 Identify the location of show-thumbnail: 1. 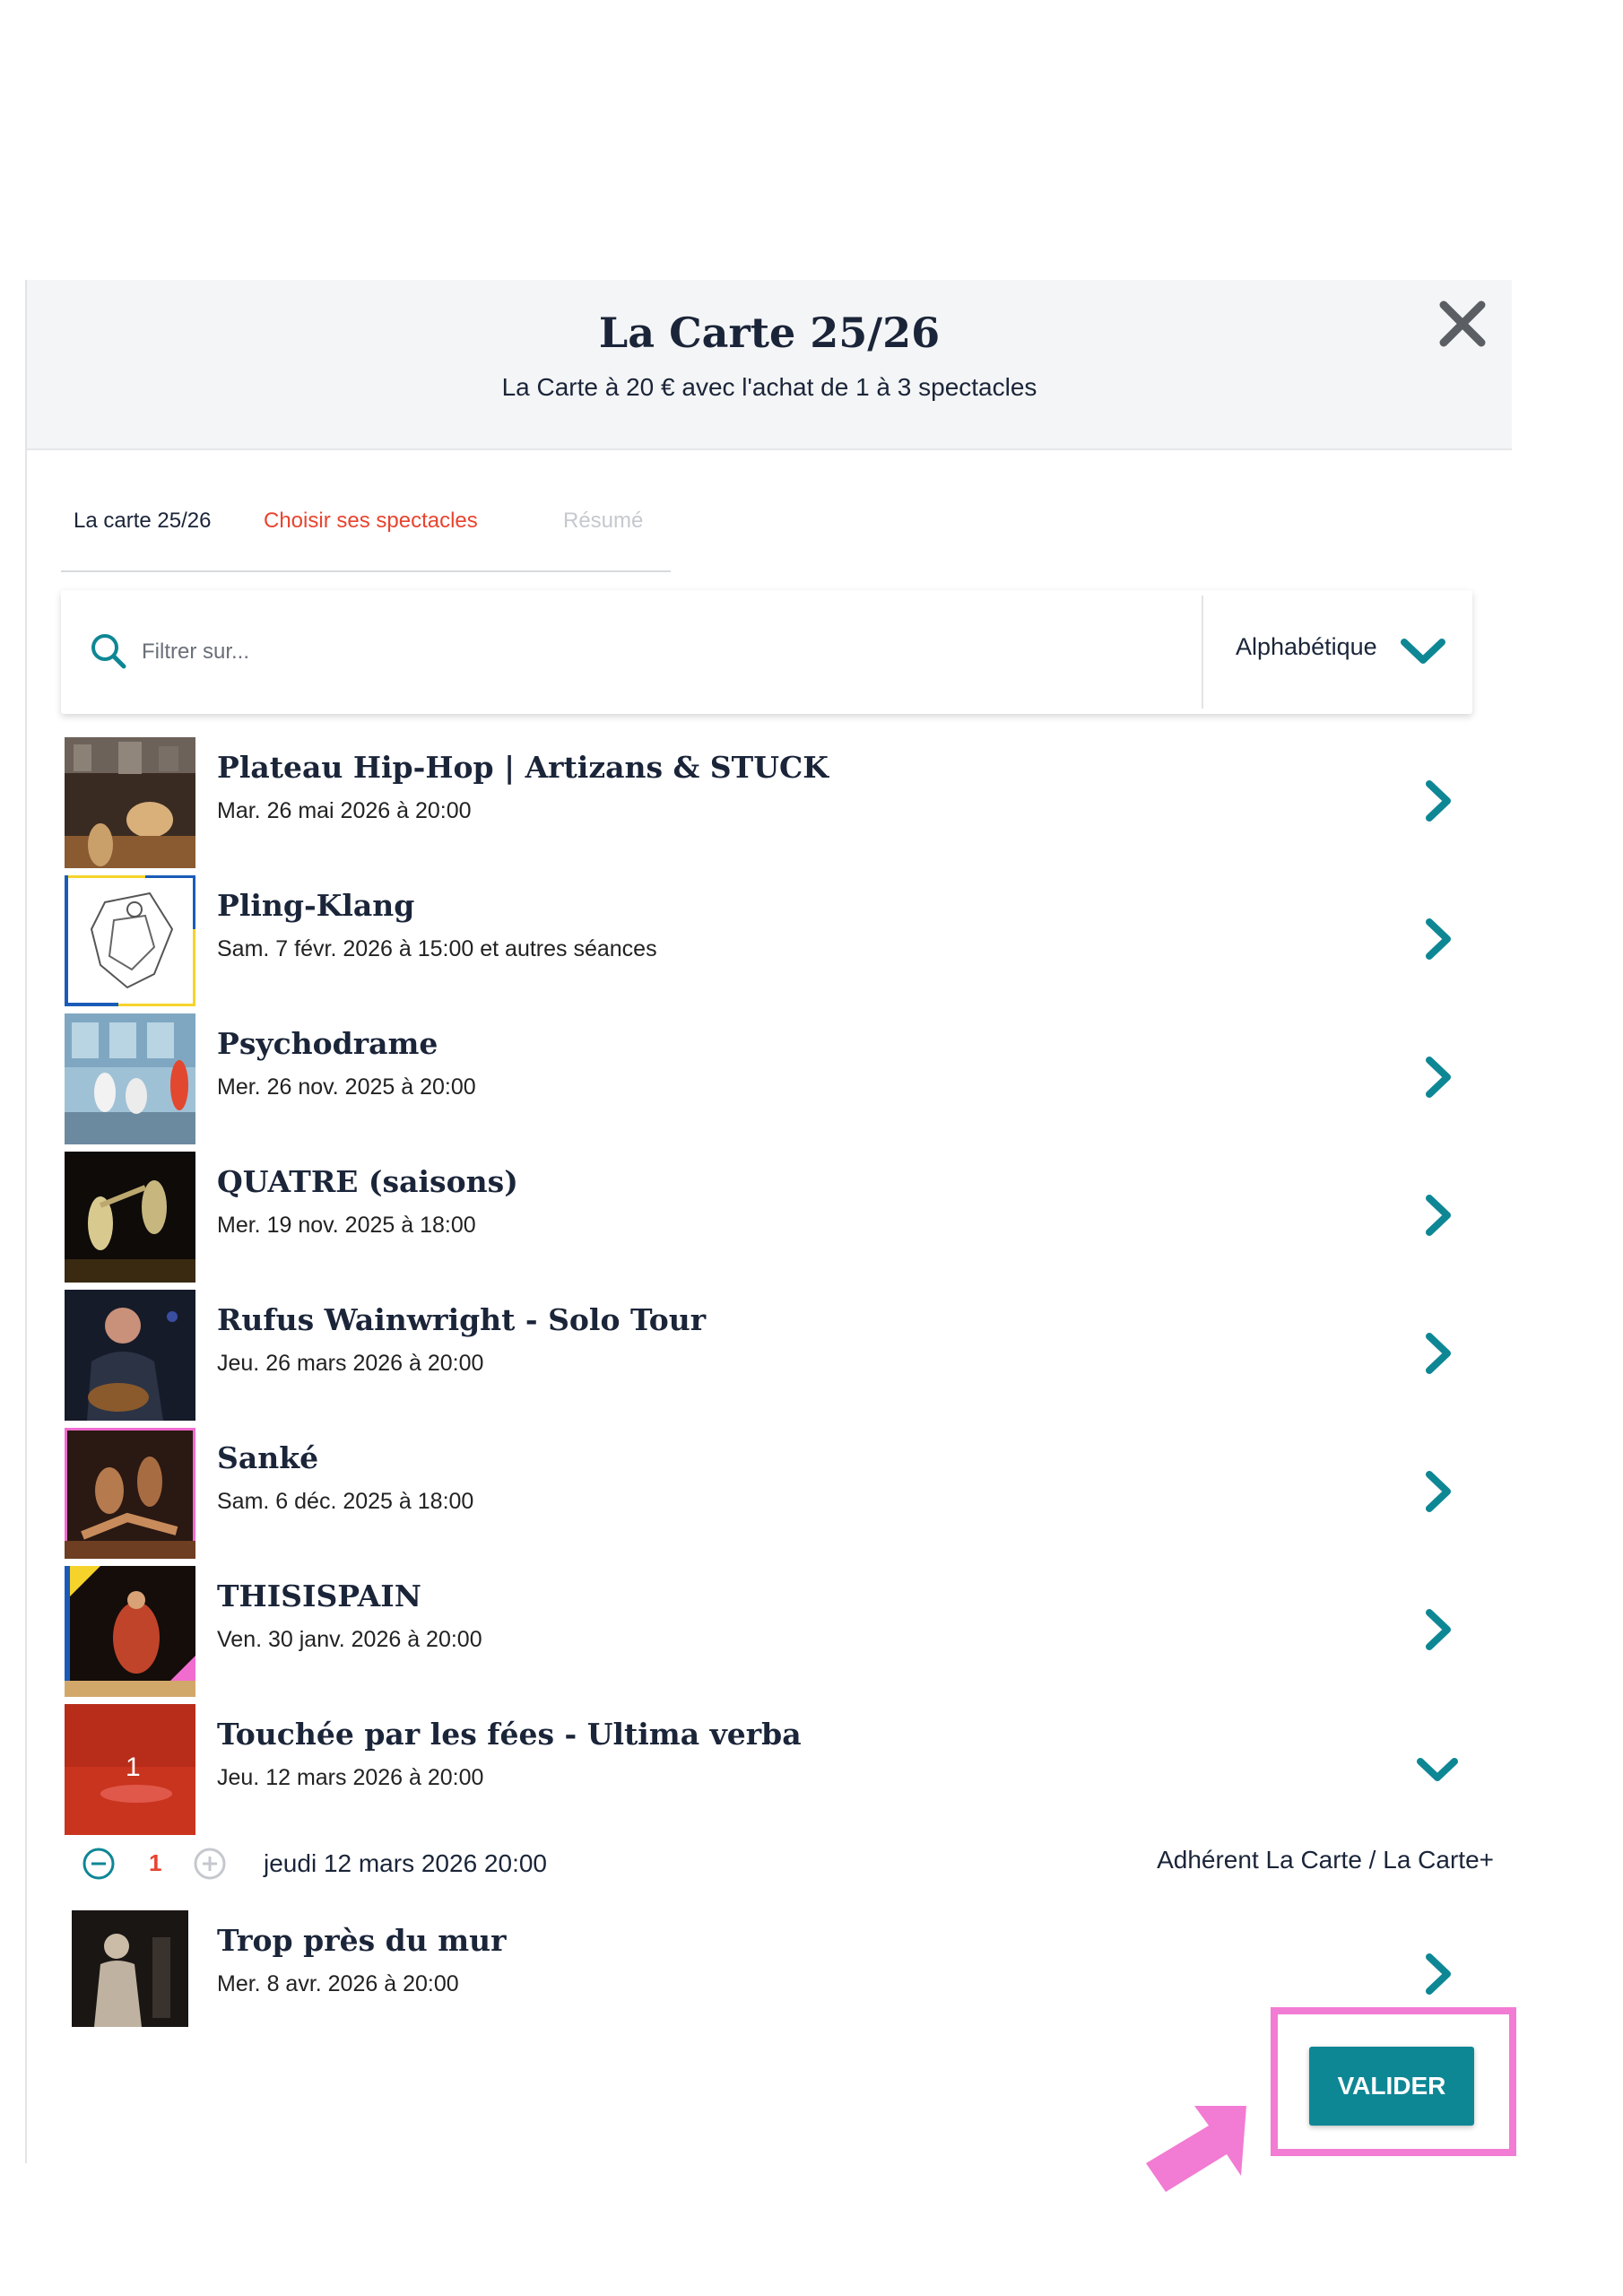
(130, 1769).